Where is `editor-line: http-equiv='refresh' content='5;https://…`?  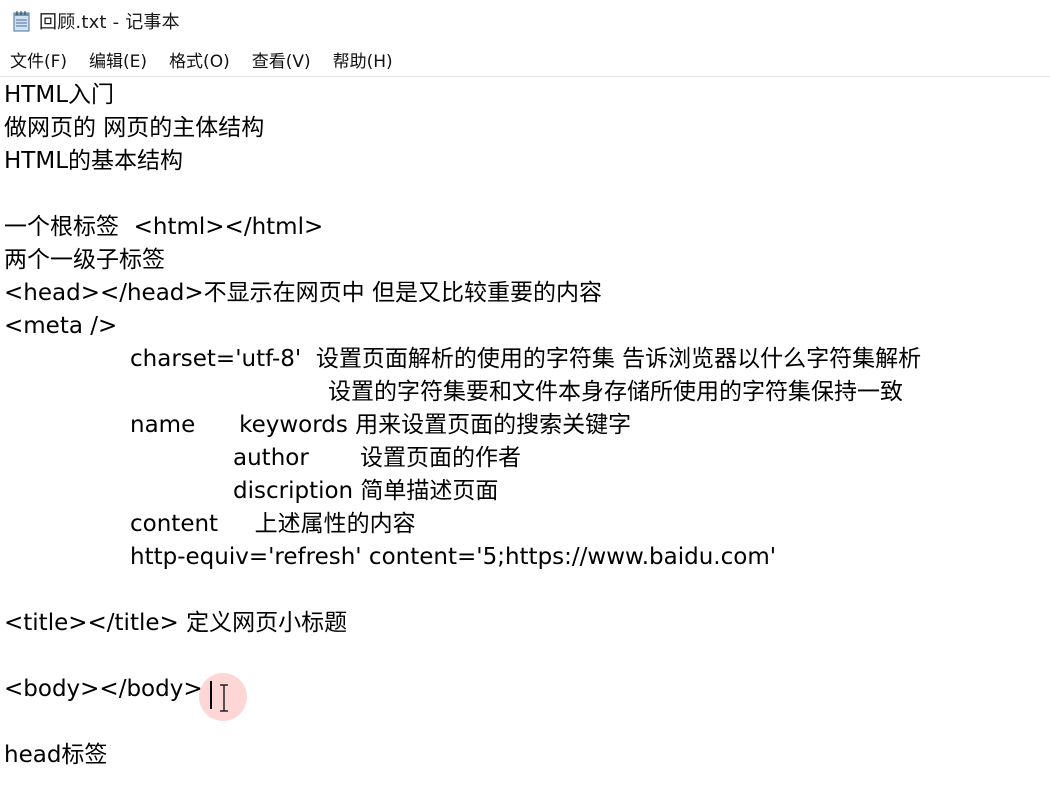
editor-line: http-equiv='refresh' content='5;https://… is located at coordinates (453, 557).